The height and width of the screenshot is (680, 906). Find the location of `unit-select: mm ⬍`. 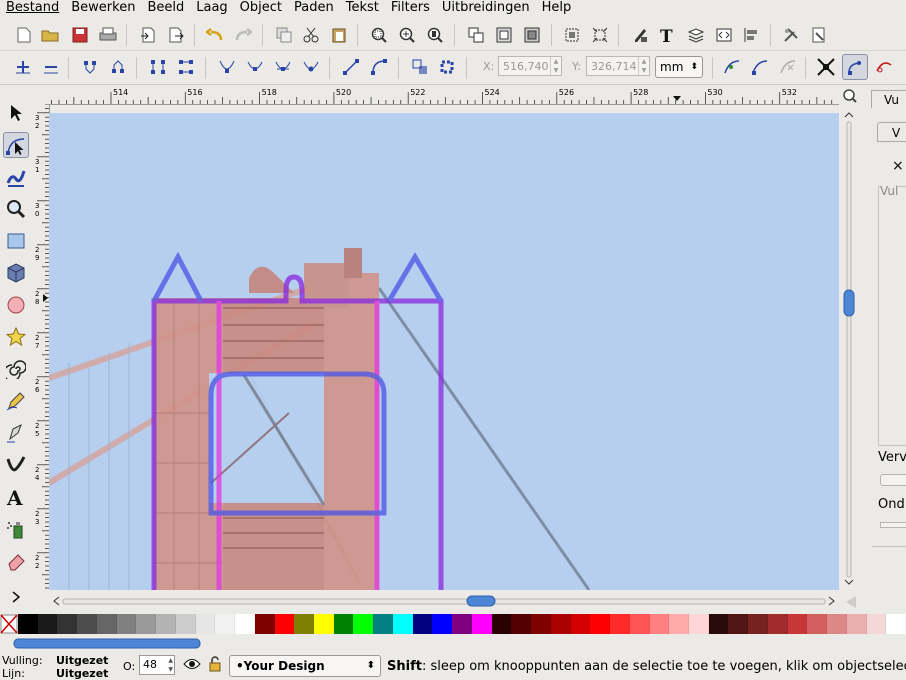

unit-select: mm ⬍ is located at coordinates (679, 67).